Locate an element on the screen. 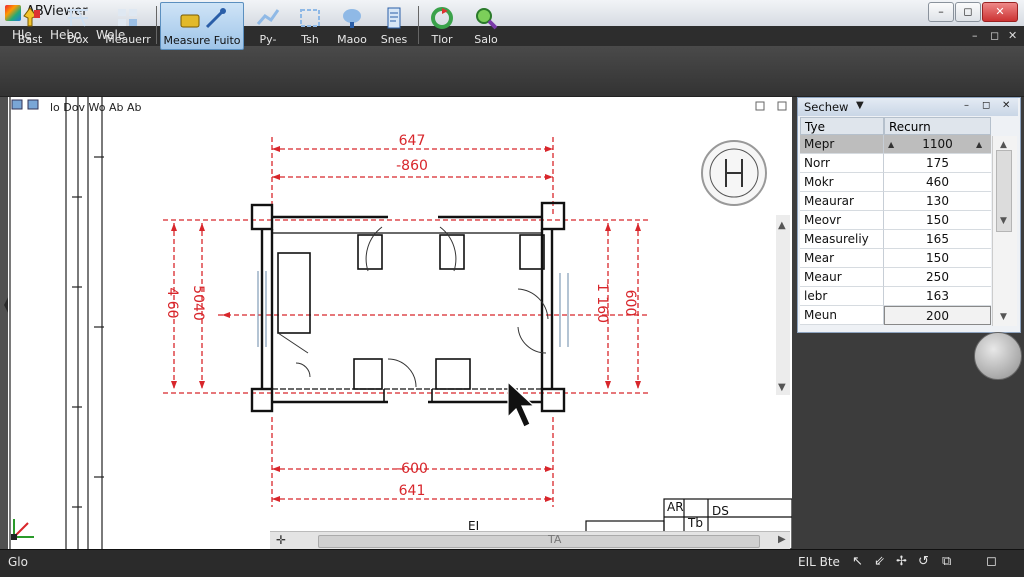 The height and width of the screenshot is (577, 1024). row-name: Measureliy is located at coordinates (842, 239).